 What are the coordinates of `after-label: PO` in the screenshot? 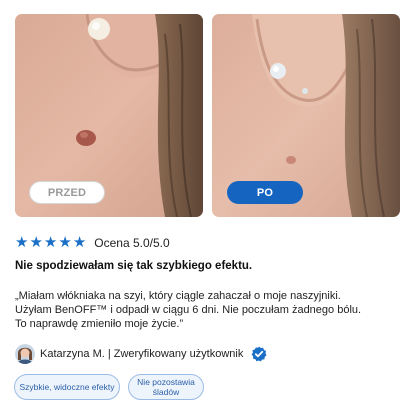 It's located at (265, 192).